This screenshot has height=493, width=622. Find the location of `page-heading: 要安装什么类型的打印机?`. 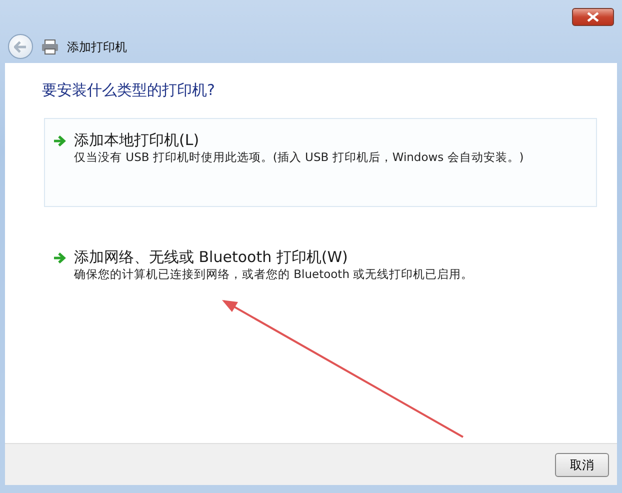

page-heading: 要安装什么类型的打印机? is located at coordinates (129, 90).